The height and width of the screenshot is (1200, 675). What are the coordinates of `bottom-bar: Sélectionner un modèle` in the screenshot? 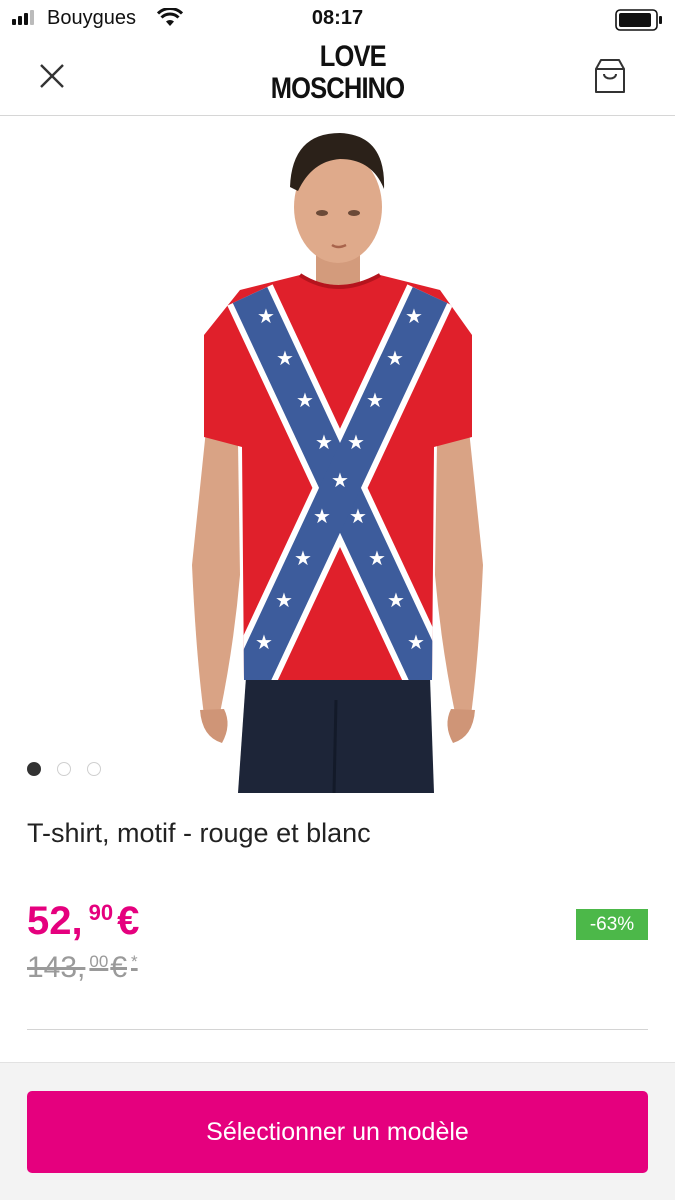 It's located at (337, 1131).